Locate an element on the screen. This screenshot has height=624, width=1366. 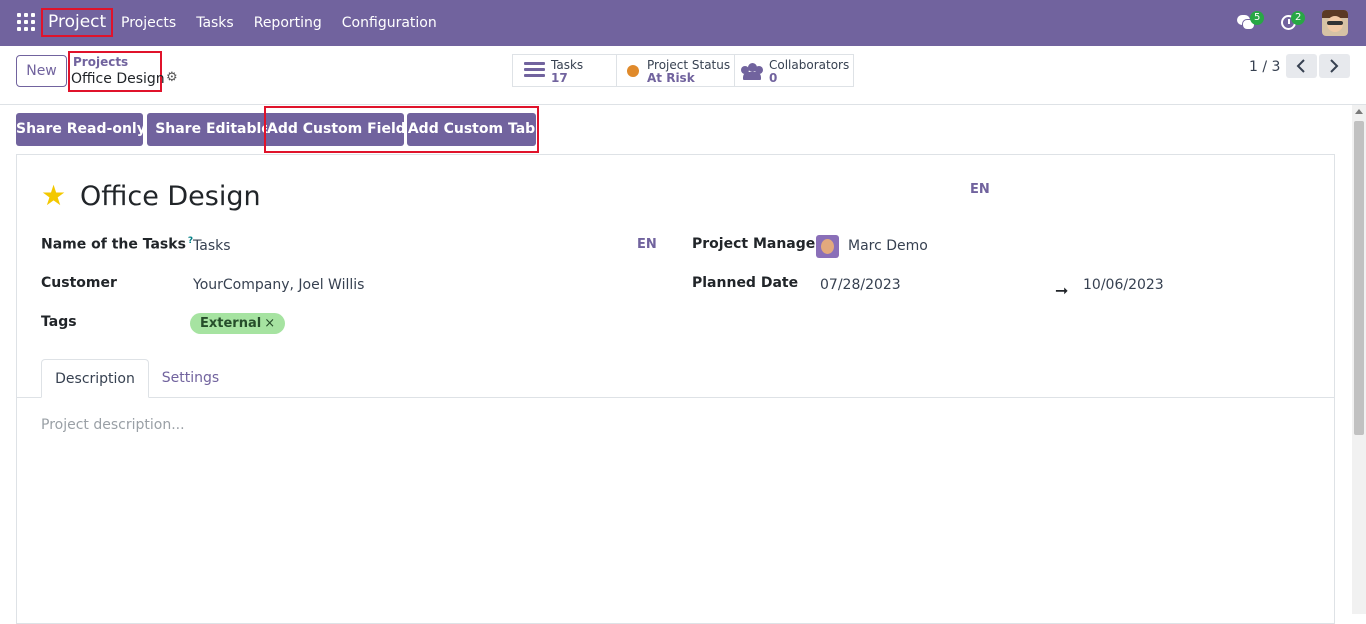
project-status-smart-button: Project Status At Risk is located at coordinates (676, 70).